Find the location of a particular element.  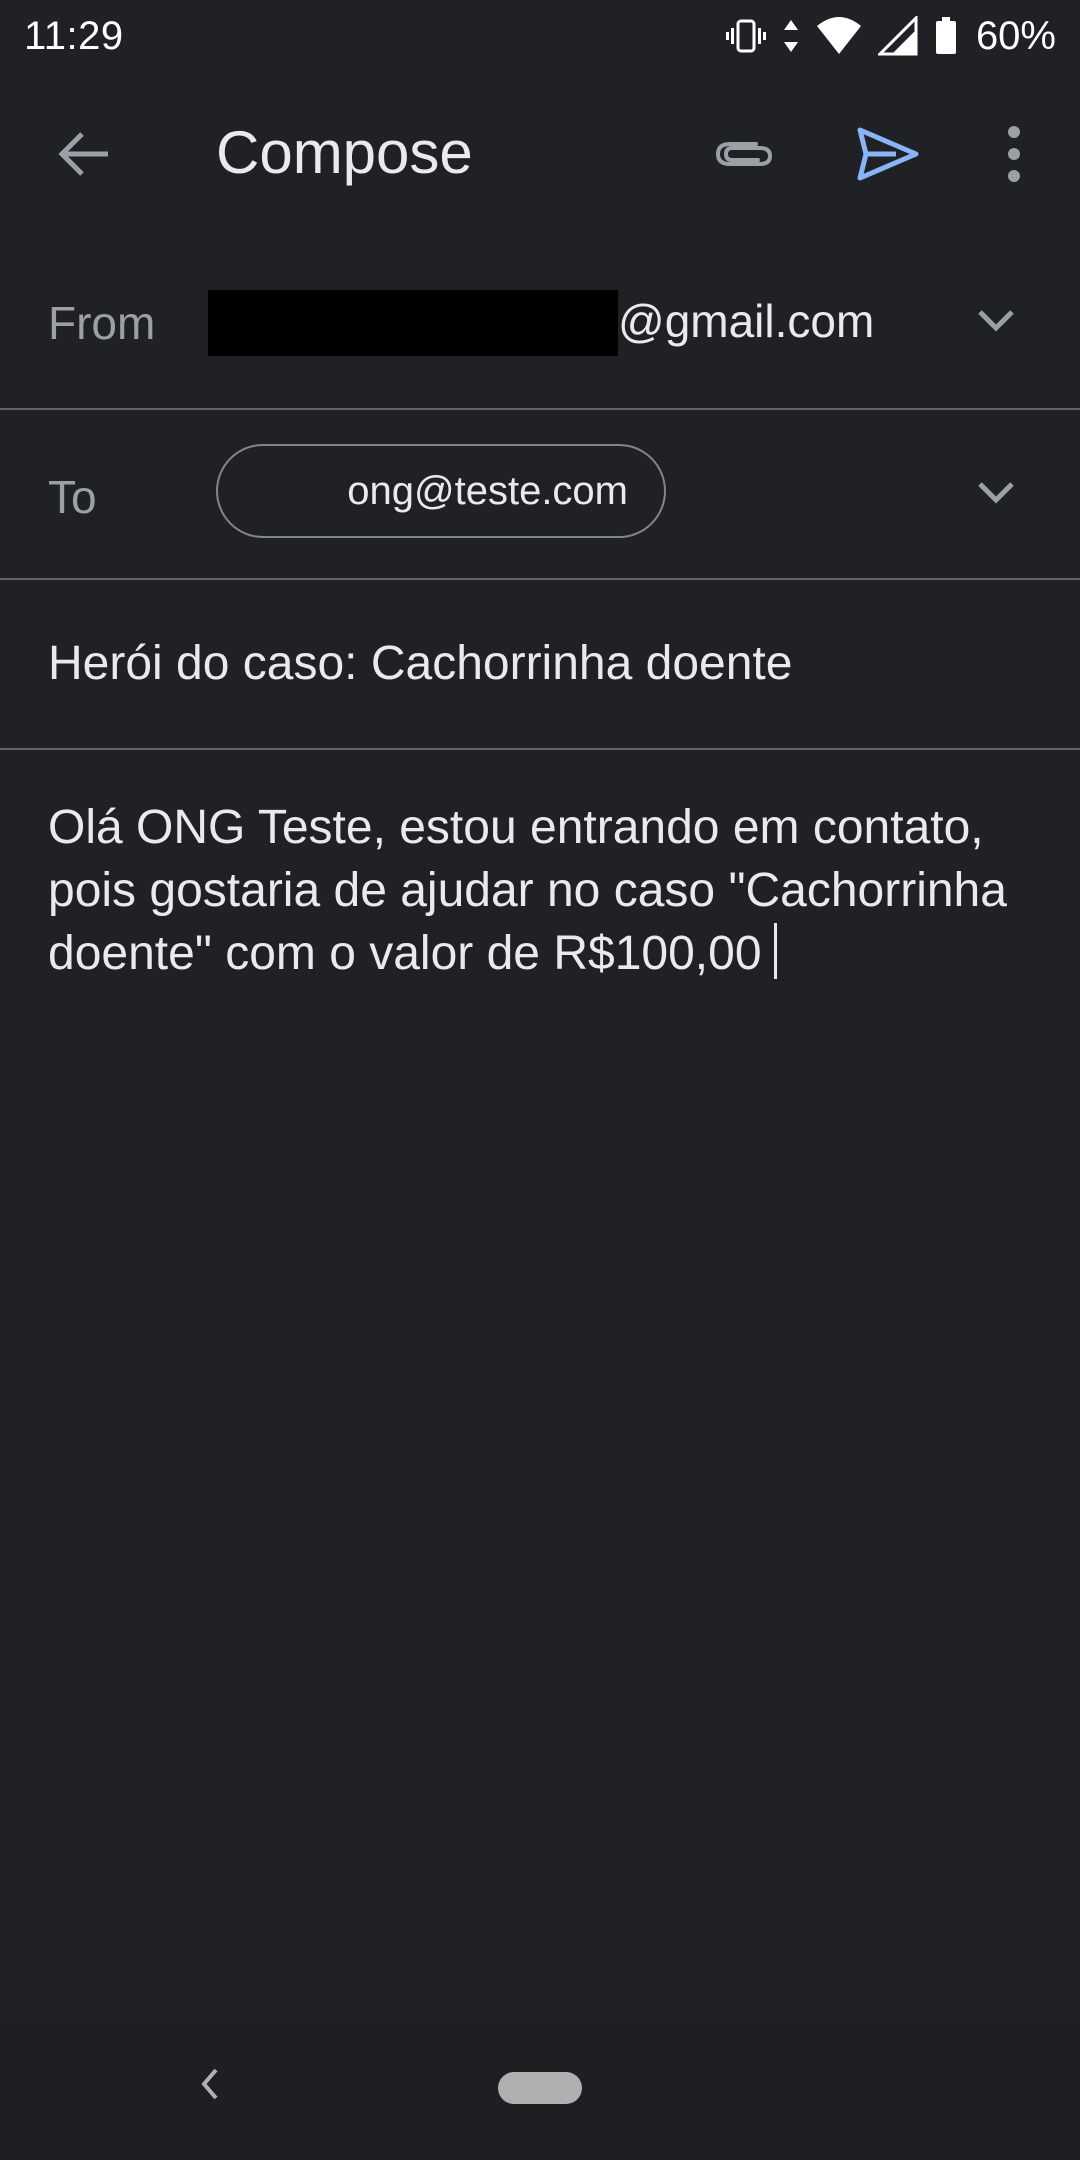

redacted-block is located at coordinates (413, 323).